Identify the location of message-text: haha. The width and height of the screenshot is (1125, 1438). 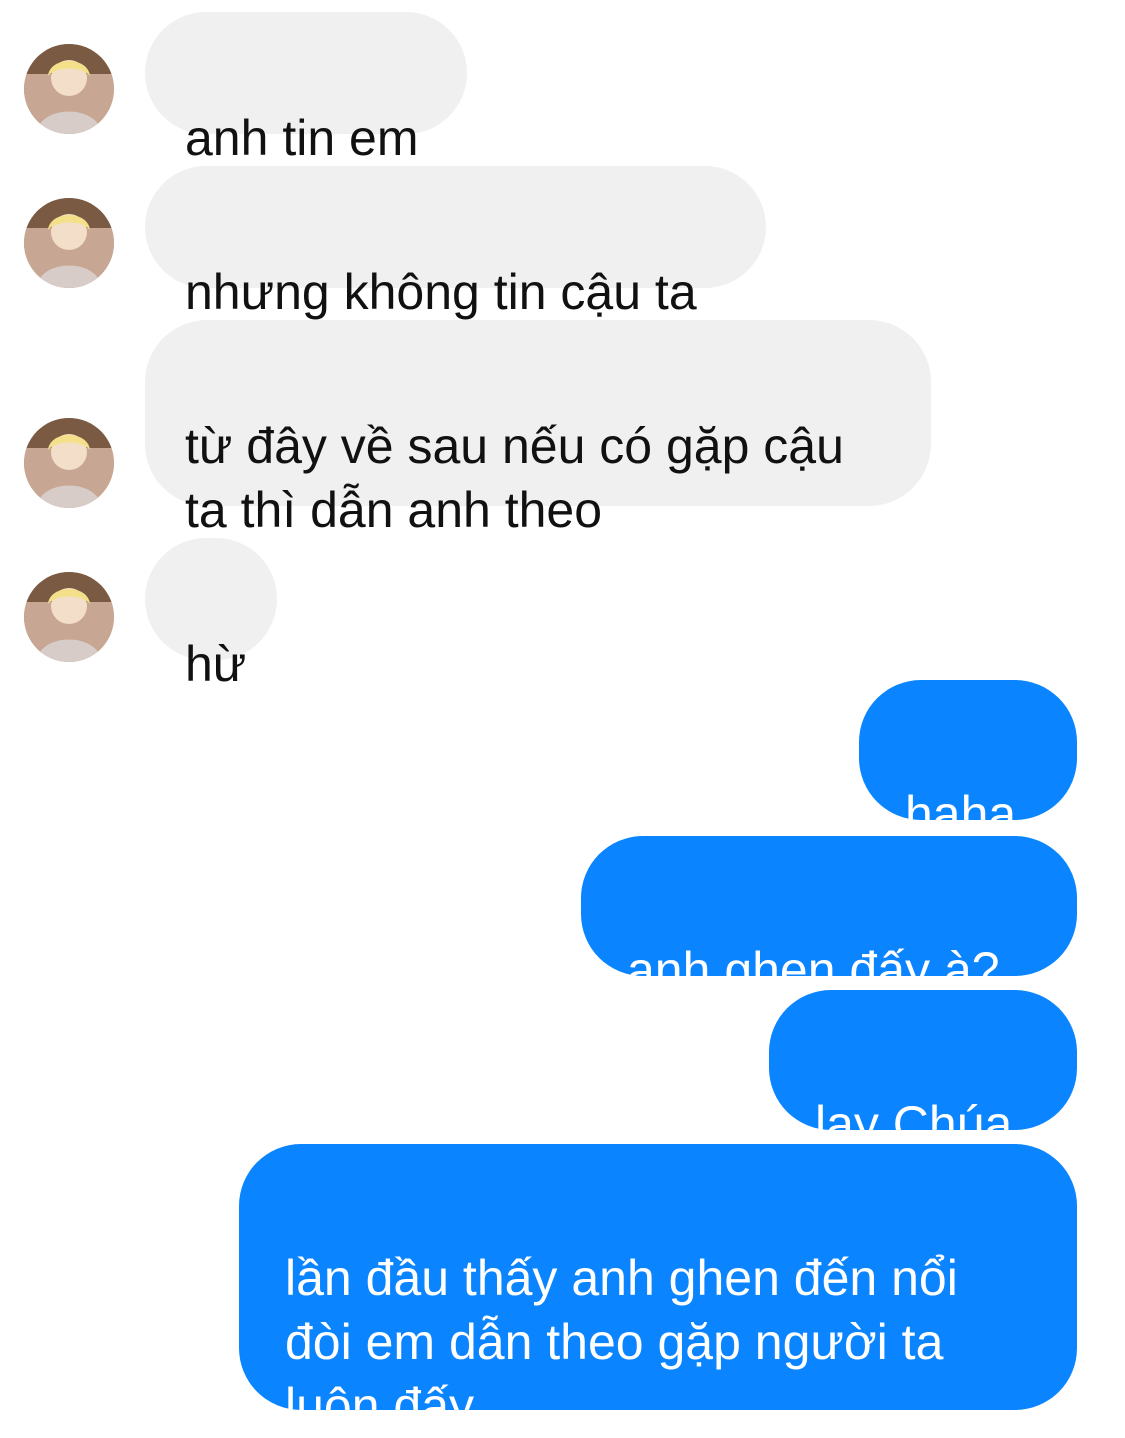
(961, 814).